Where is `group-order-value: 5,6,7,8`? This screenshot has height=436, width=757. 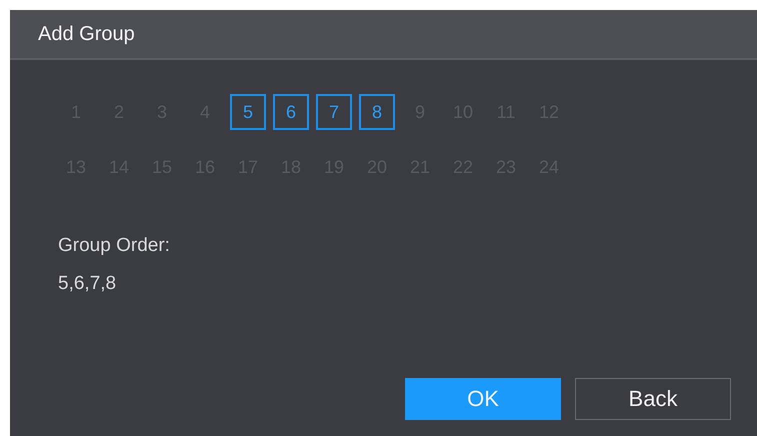
group-order-value: 5,6,7,8 is located at coordinates (88, 284).